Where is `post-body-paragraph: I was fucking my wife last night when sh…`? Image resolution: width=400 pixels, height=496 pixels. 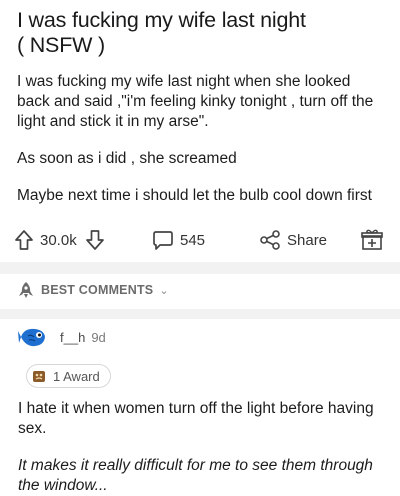
post-body-paragraph: I was fucking my wife last night when sh… is located at coordinates (195, 101).